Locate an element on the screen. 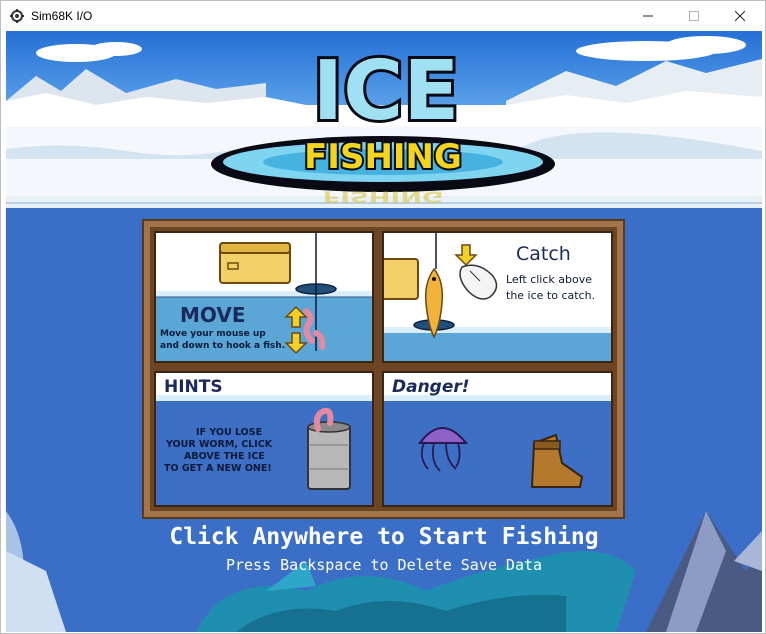 Image resolution: width=766 pixels, height=634 pixels. minimize-icon is located at coordinates (648, 16).